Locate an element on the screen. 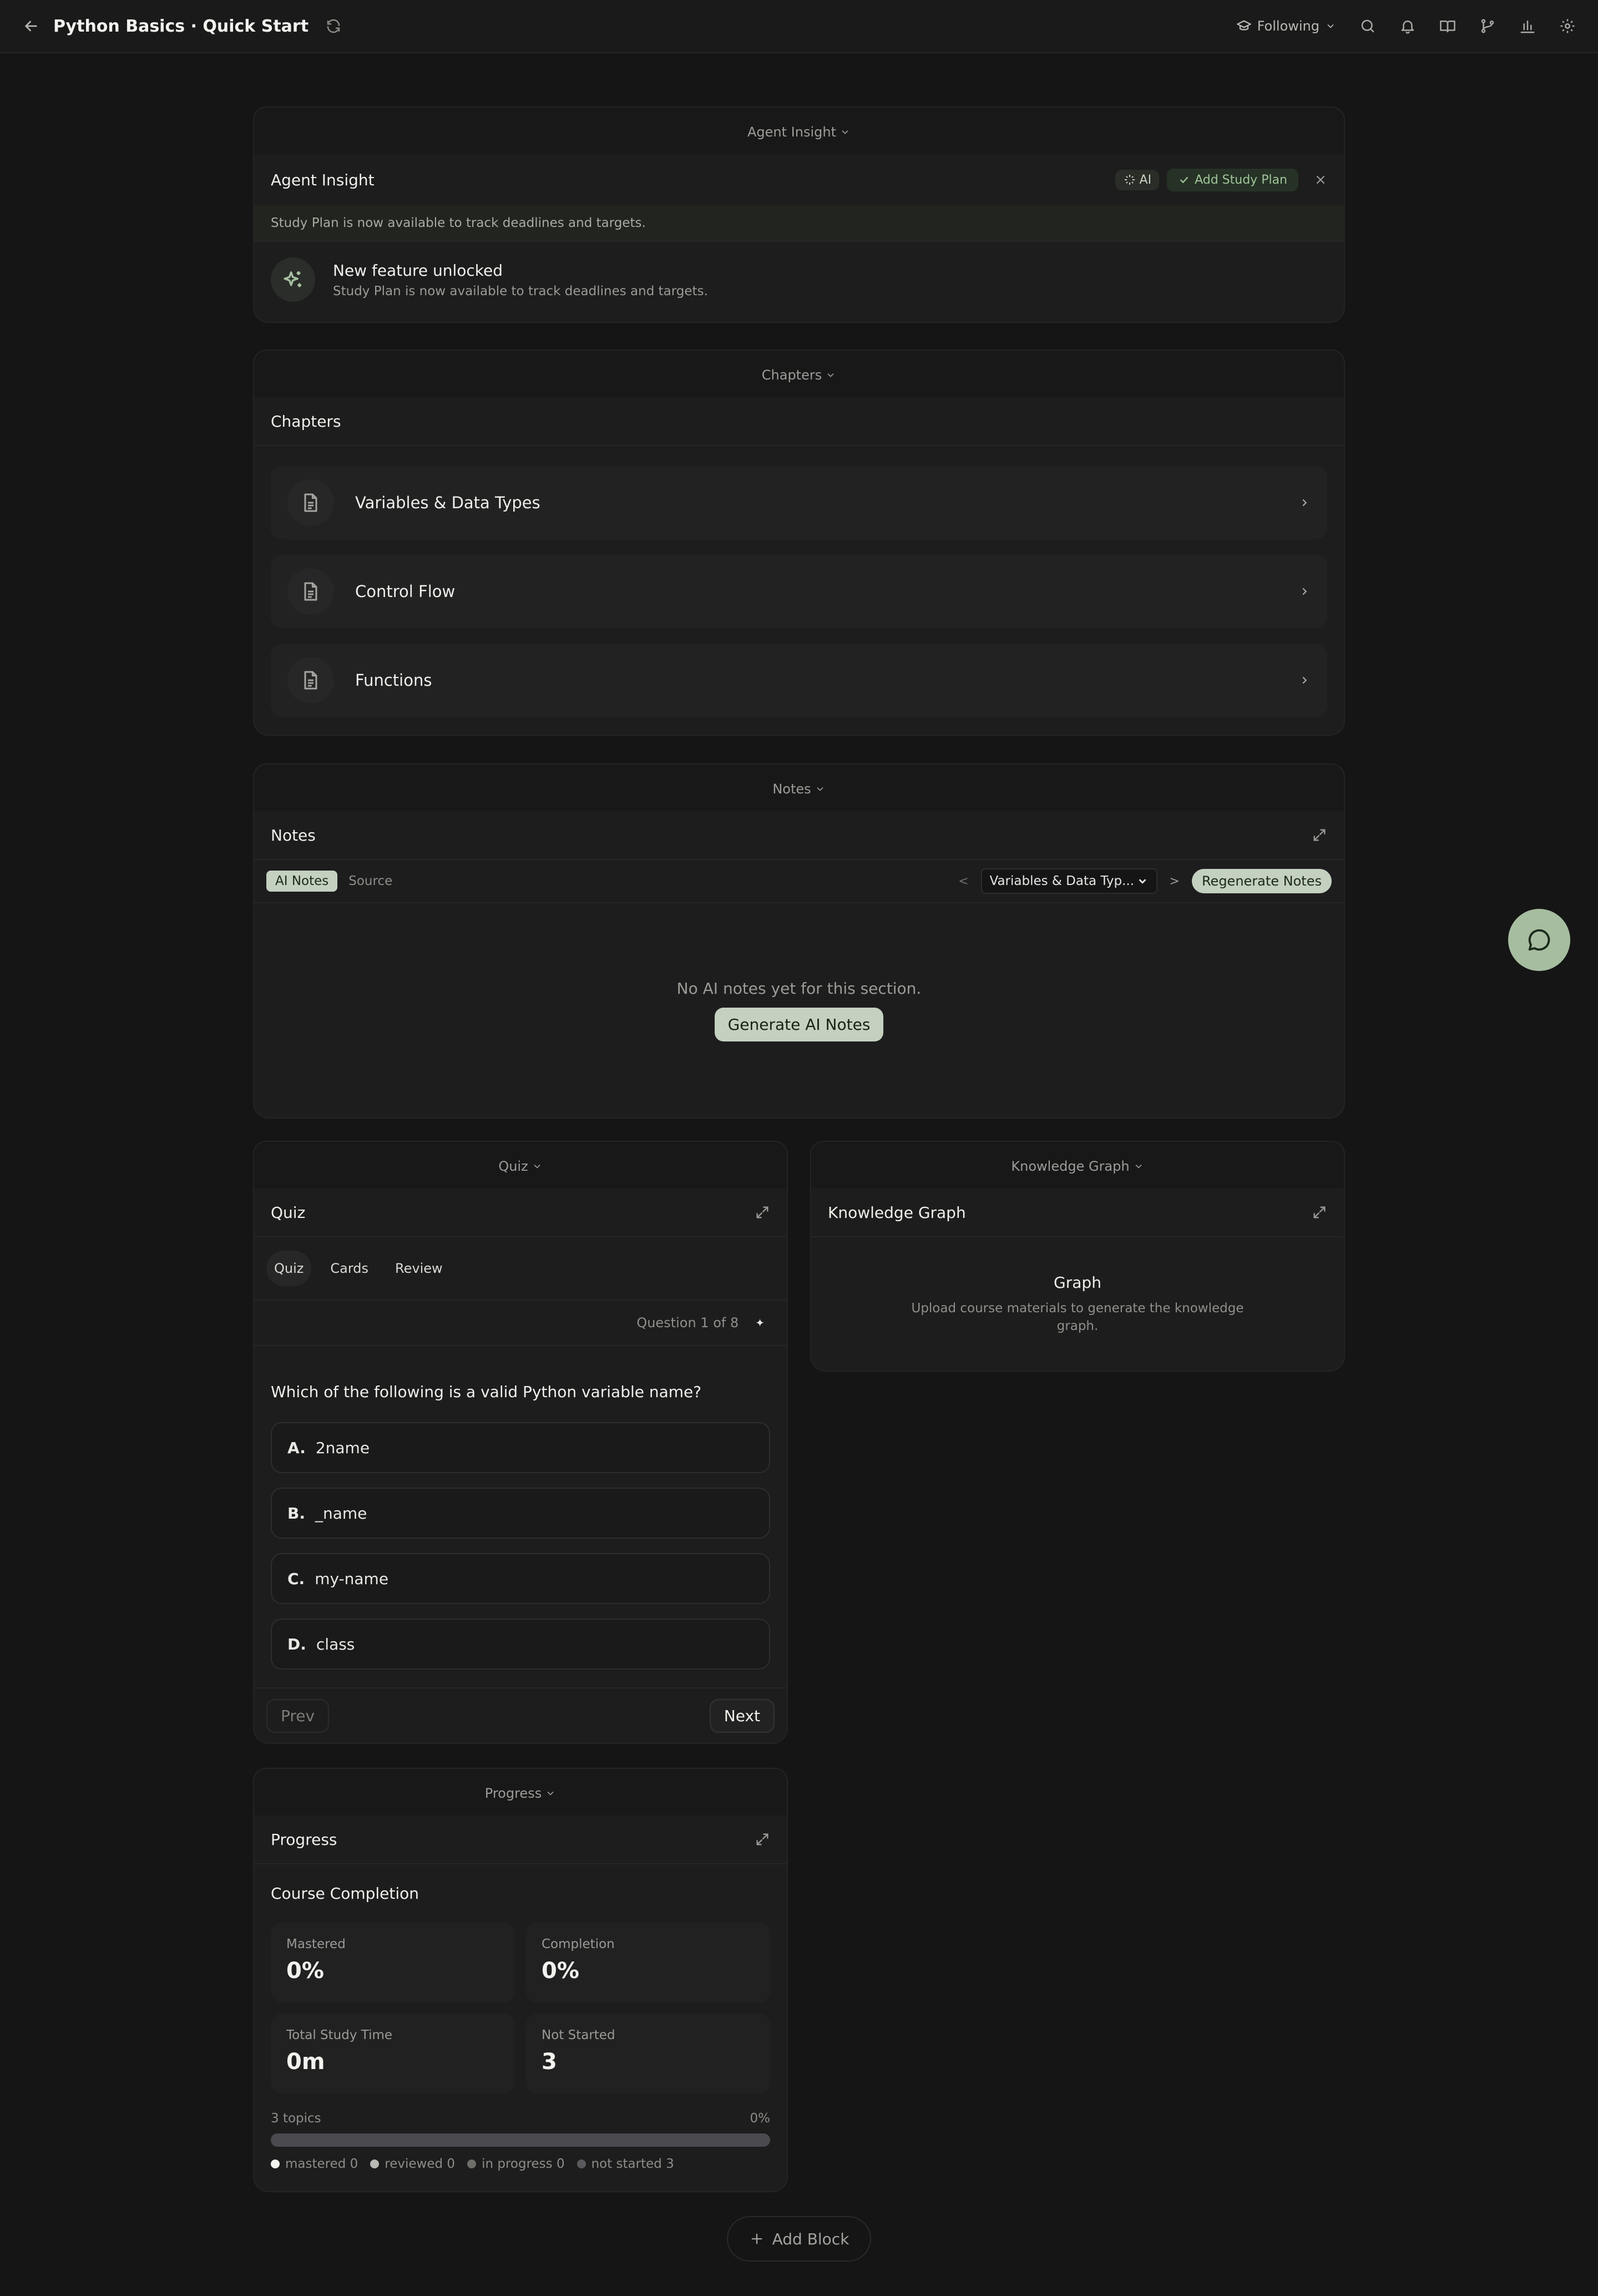  quiz-footer: Prev Next is located at coordinates (520, 1715).